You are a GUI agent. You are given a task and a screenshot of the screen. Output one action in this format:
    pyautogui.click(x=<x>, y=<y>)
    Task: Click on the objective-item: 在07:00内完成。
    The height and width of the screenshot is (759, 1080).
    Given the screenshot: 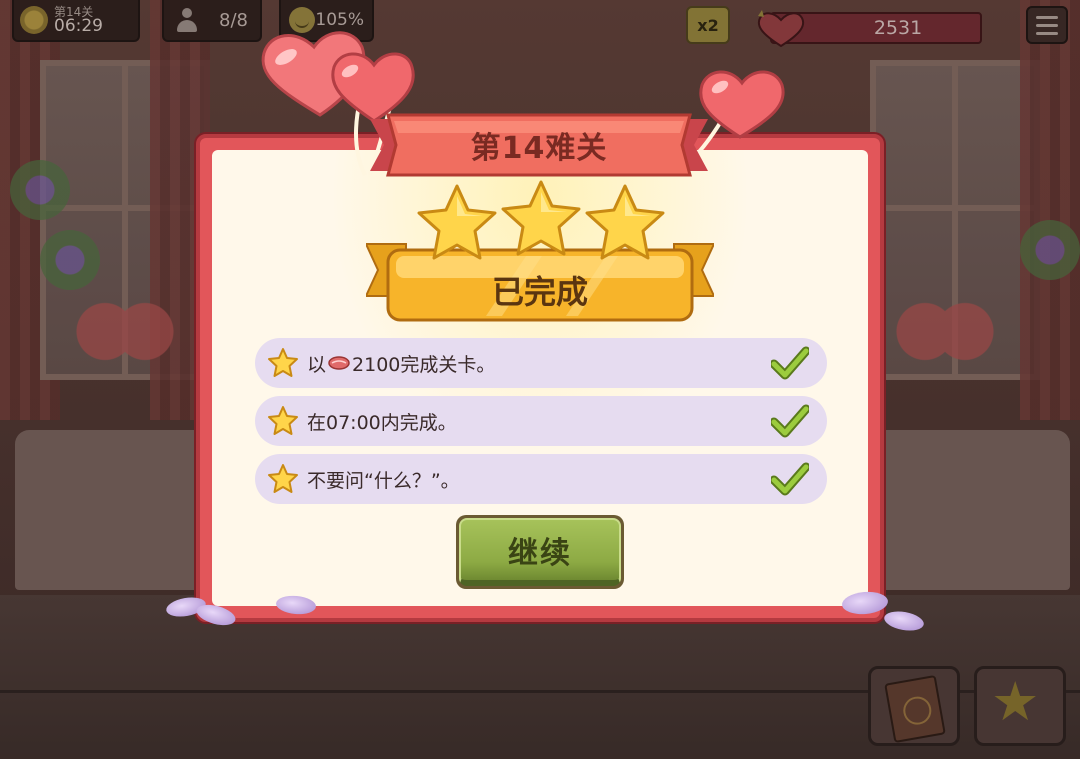 What is the action you would take?
    pyautogui.click(x=541, y=421)
    